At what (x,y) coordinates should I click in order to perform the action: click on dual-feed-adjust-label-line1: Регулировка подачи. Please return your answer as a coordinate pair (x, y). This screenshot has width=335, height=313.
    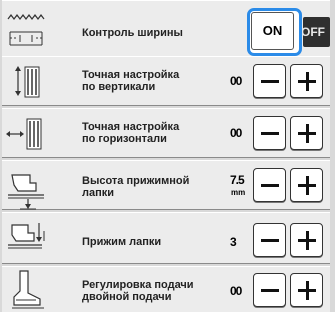
    Looking at the image, I should click on (138, 285).